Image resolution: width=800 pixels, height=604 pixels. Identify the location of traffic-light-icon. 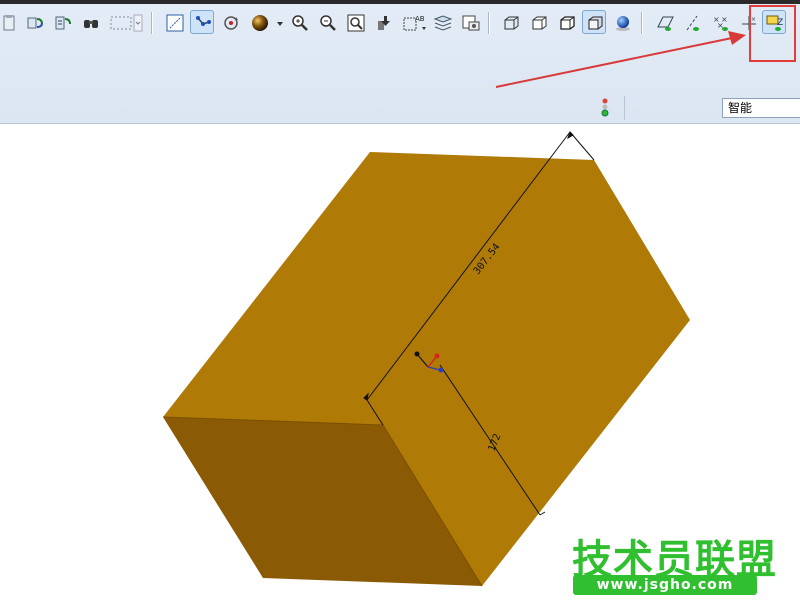
(605, 108).